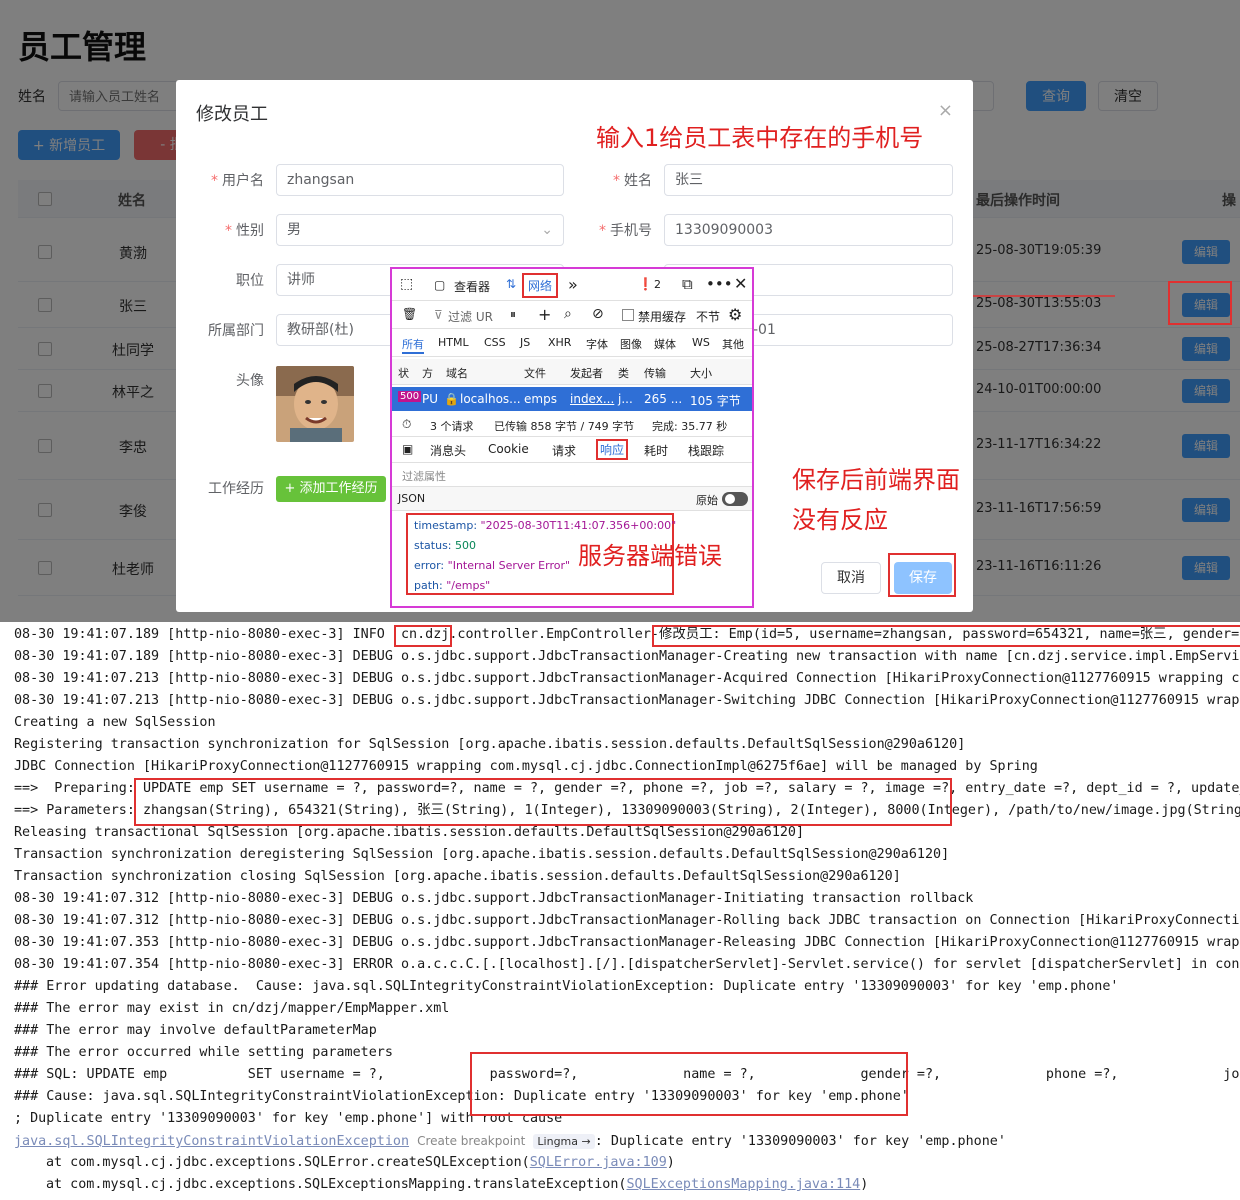 The image size is (1240, 1200). Describe the element at coordinates (315, 404) in the screenshot. I see `avatar` at that location.